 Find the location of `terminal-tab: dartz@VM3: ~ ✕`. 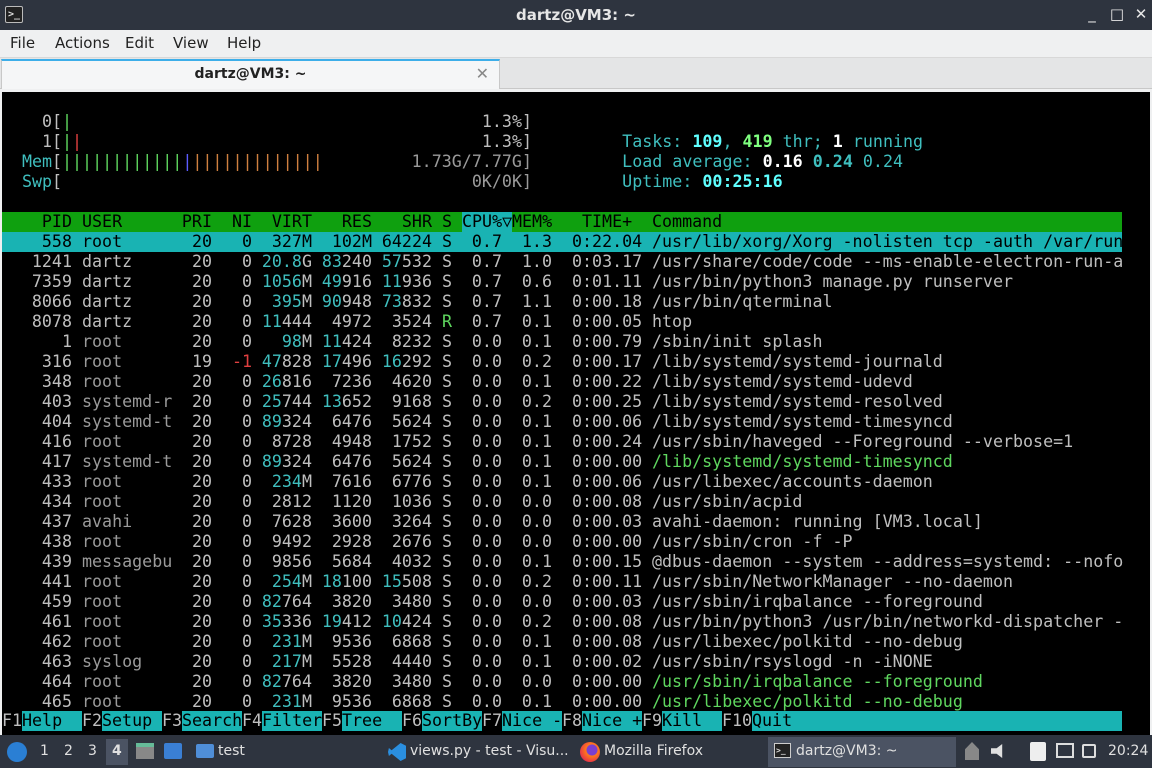

terminal-tab: dartz@VM3: ~ ✕ is located at coordinates (250, 74).